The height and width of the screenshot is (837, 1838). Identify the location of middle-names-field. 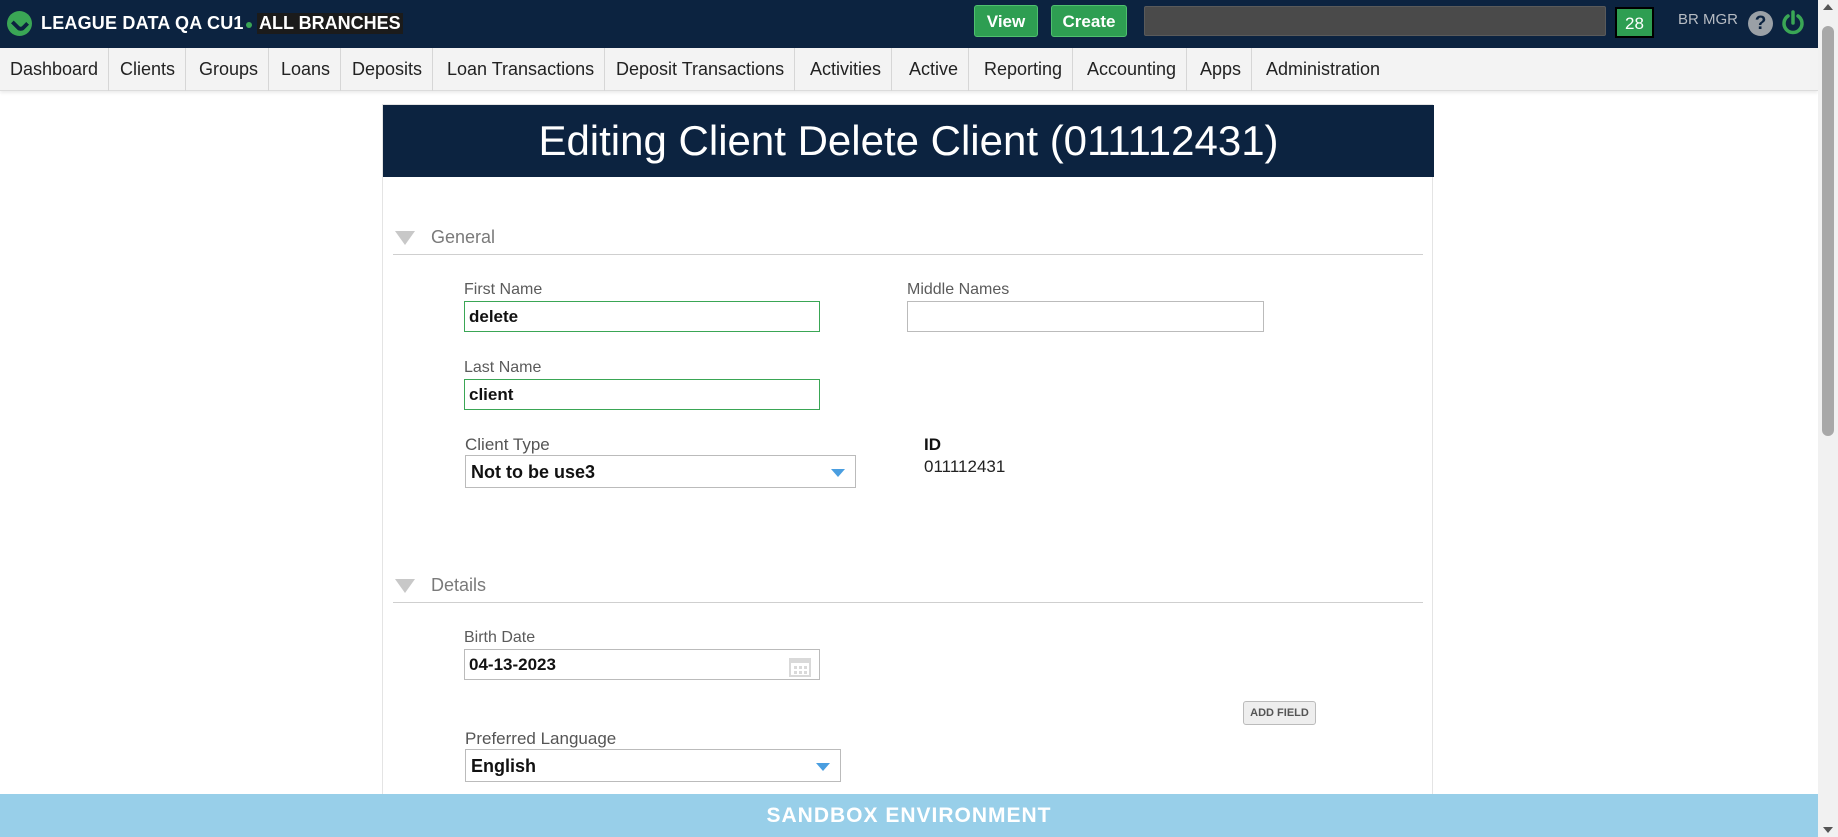
(1085, 316).